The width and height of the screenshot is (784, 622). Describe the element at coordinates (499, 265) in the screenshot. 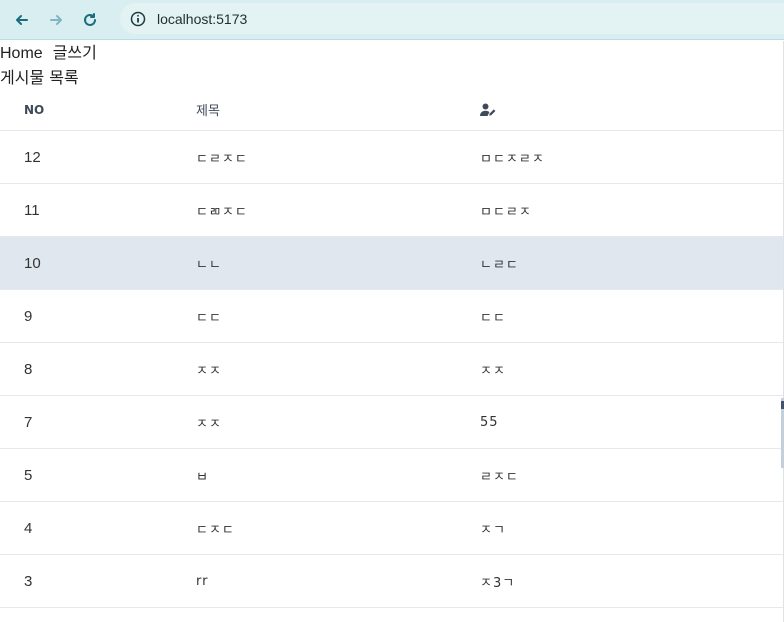

I see `row-author: ㄴㄹㄷ` at that location.